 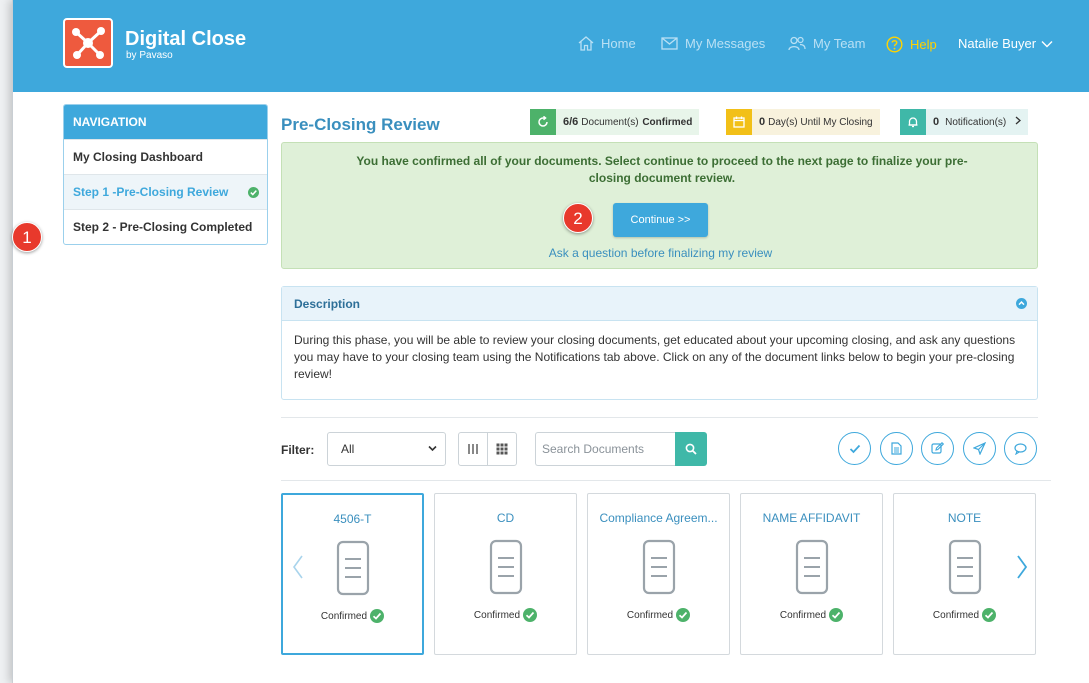 I want to click on sidebar-item-dashboard: My Closing Dashboard, so click(x=165, y=156).